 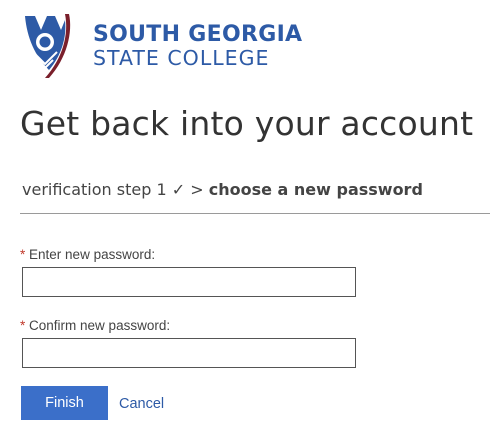 I want to click on college-name: SOUTH GEORGIA STATE COLLEGE, so click(x=198, y=45).